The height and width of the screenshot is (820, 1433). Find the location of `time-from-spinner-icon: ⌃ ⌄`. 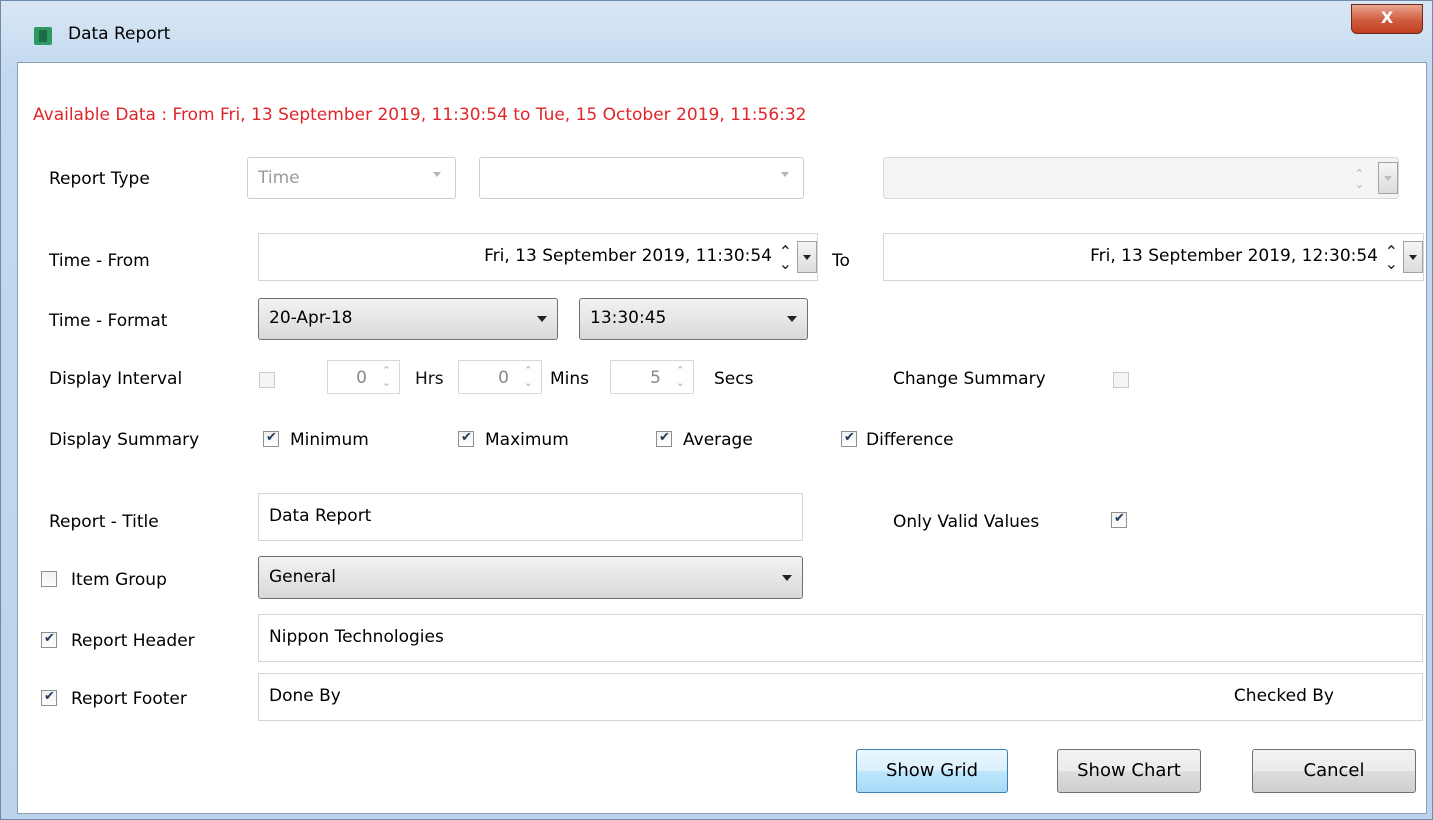

time-from-spinner-icon: ⌃ ⌄ is located at coordinates (785, 258).